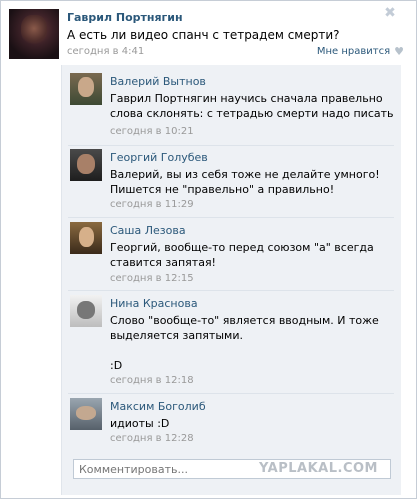 Image resolution: width=417 pixels, height=499 pixels. What do you see at coordinates (159, 157) in the screenshot?
I see `comment-author: Георгий Голубев` at bounding box center [159, 157].